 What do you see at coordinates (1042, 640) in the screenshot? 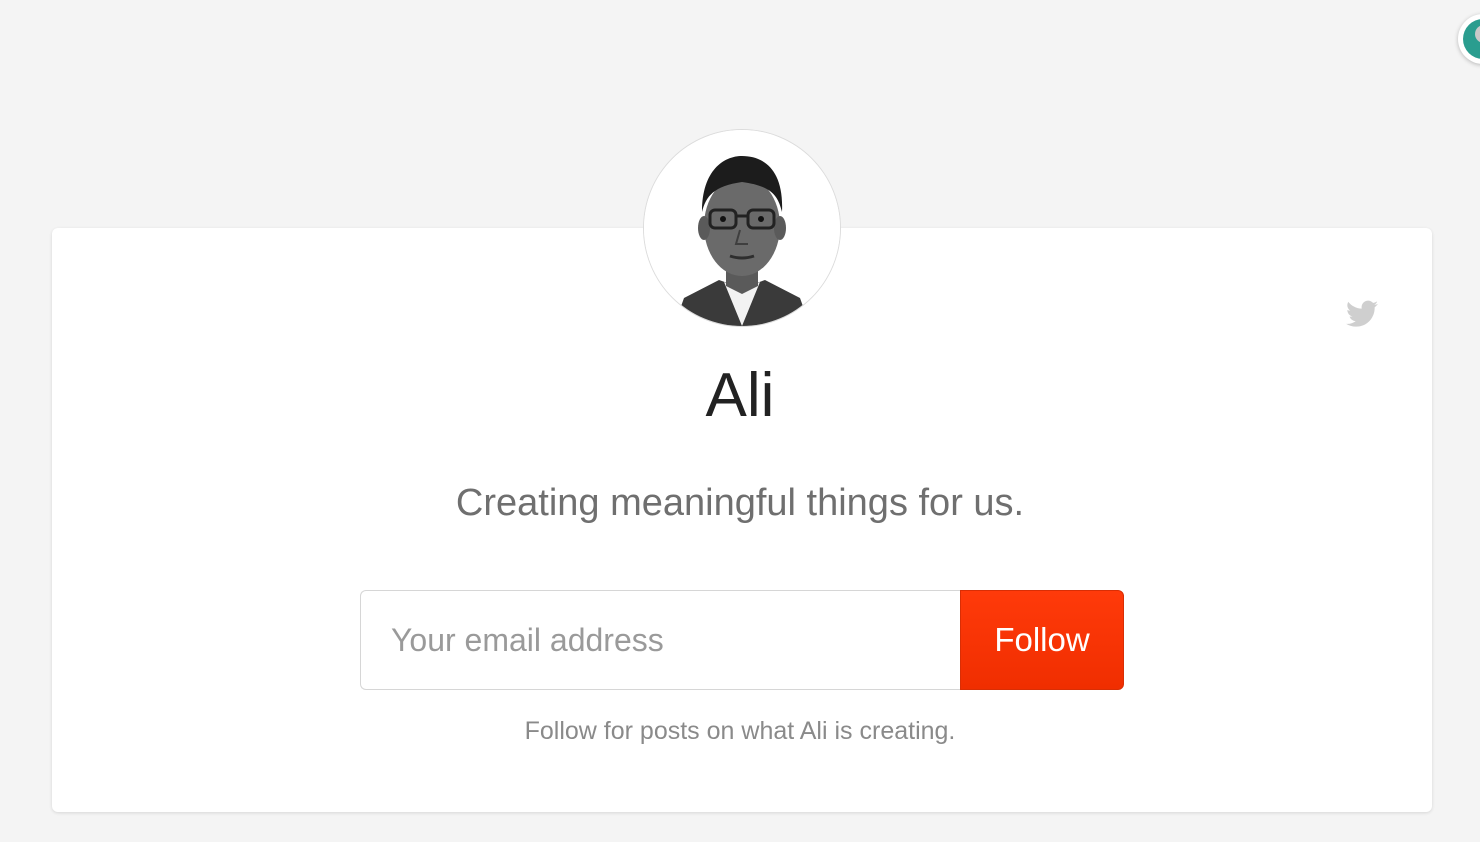
I see `follow-button: Follow` at bounding box center [1042, 640].